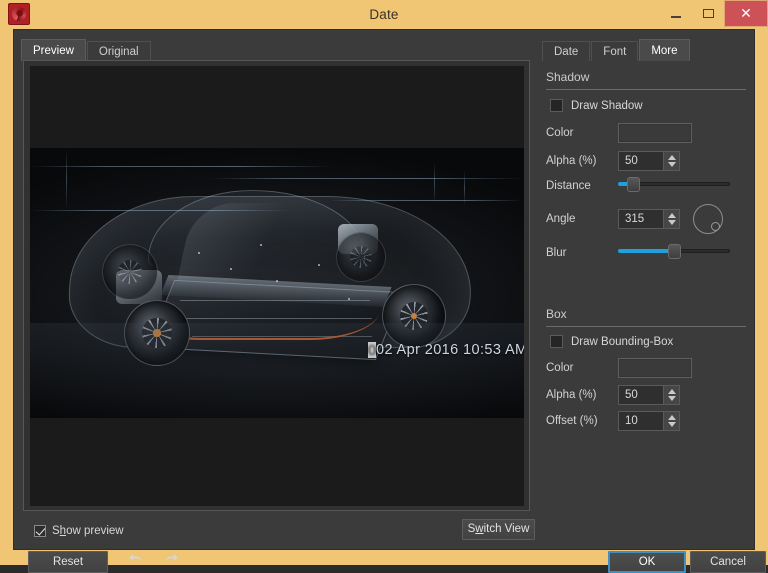 Image resolution: width=768 pixels, height=573 pixels. I want to click on switch-view-button: Switch View, so click(498, 529).